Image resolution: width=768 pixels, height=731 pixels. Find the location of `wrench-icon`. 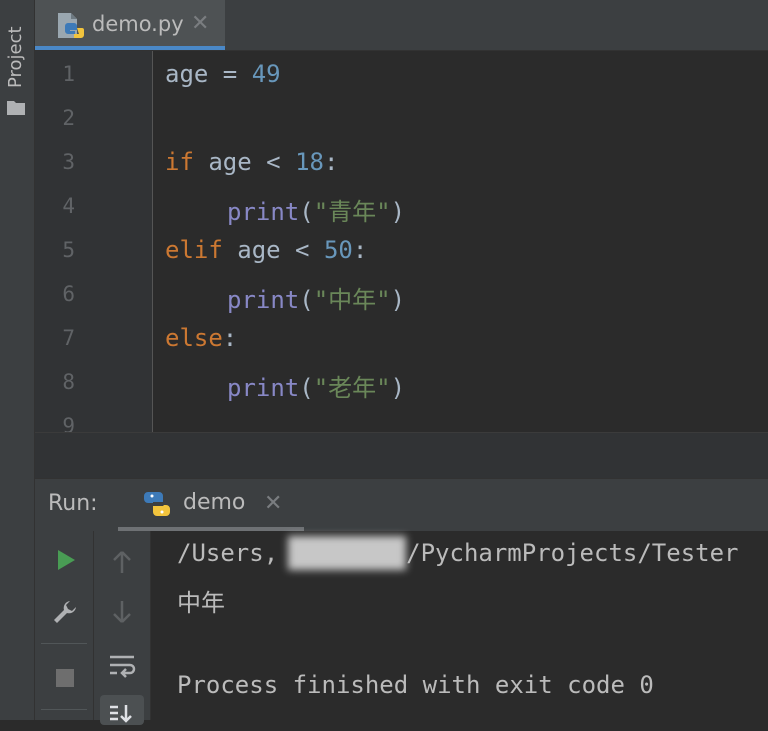

wrench-icon is located at coordinates (65, 612).